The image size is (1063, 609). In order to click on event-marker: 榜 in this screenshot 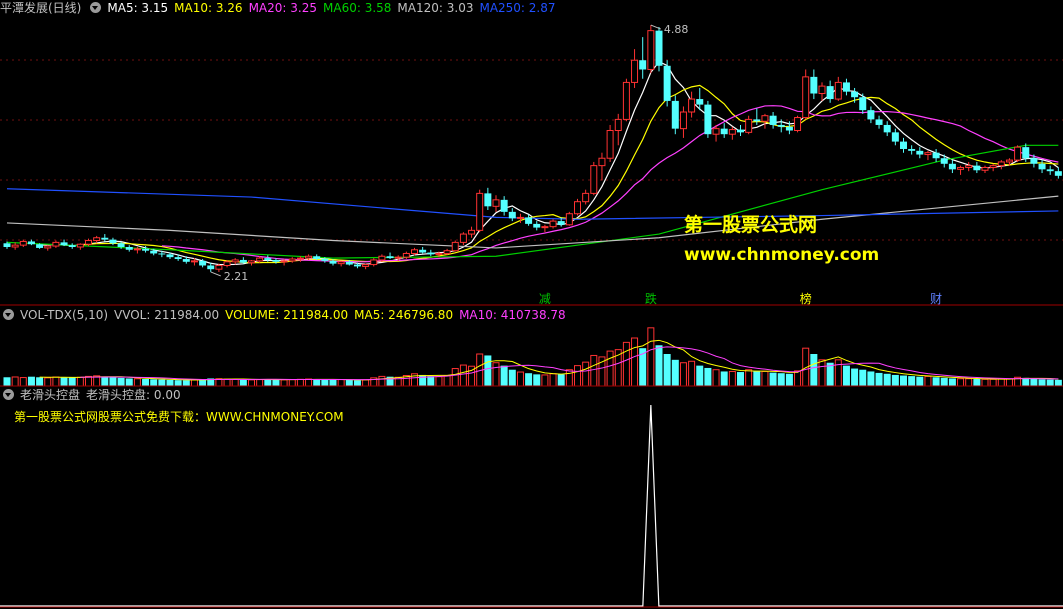, I will do `click(806, 298)`.